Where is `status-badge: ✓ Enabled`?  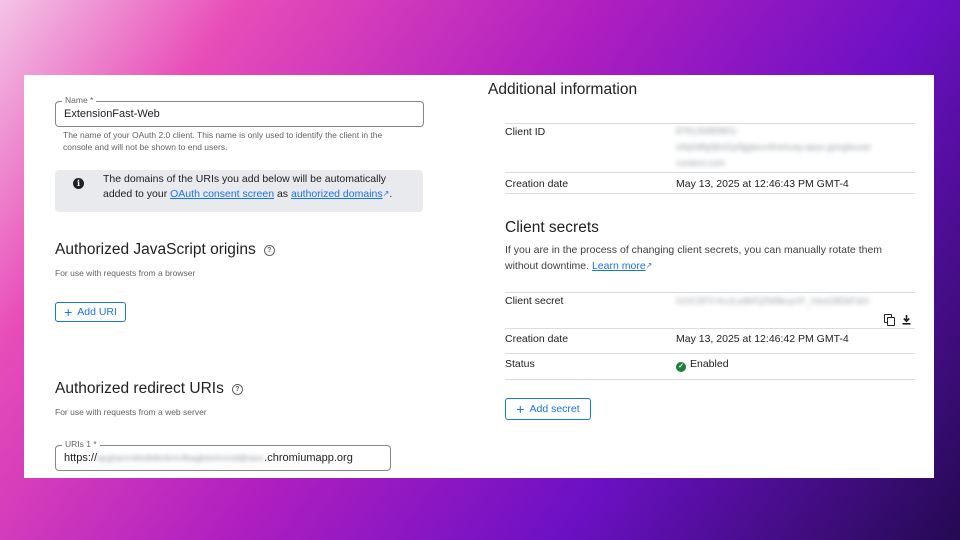
status-badge: ✓ Enabled is located at coordinates (702, 365).